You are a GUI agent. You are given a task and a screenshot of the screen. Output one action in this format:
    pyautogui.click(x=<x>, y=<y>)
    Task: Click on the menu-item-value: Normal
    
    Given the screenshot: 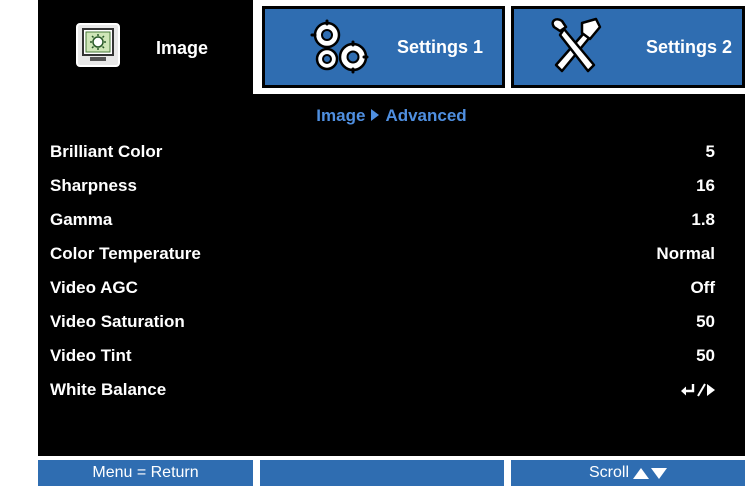 What is the action you would take?
    pyautogui.click(x=685, y=253)
    